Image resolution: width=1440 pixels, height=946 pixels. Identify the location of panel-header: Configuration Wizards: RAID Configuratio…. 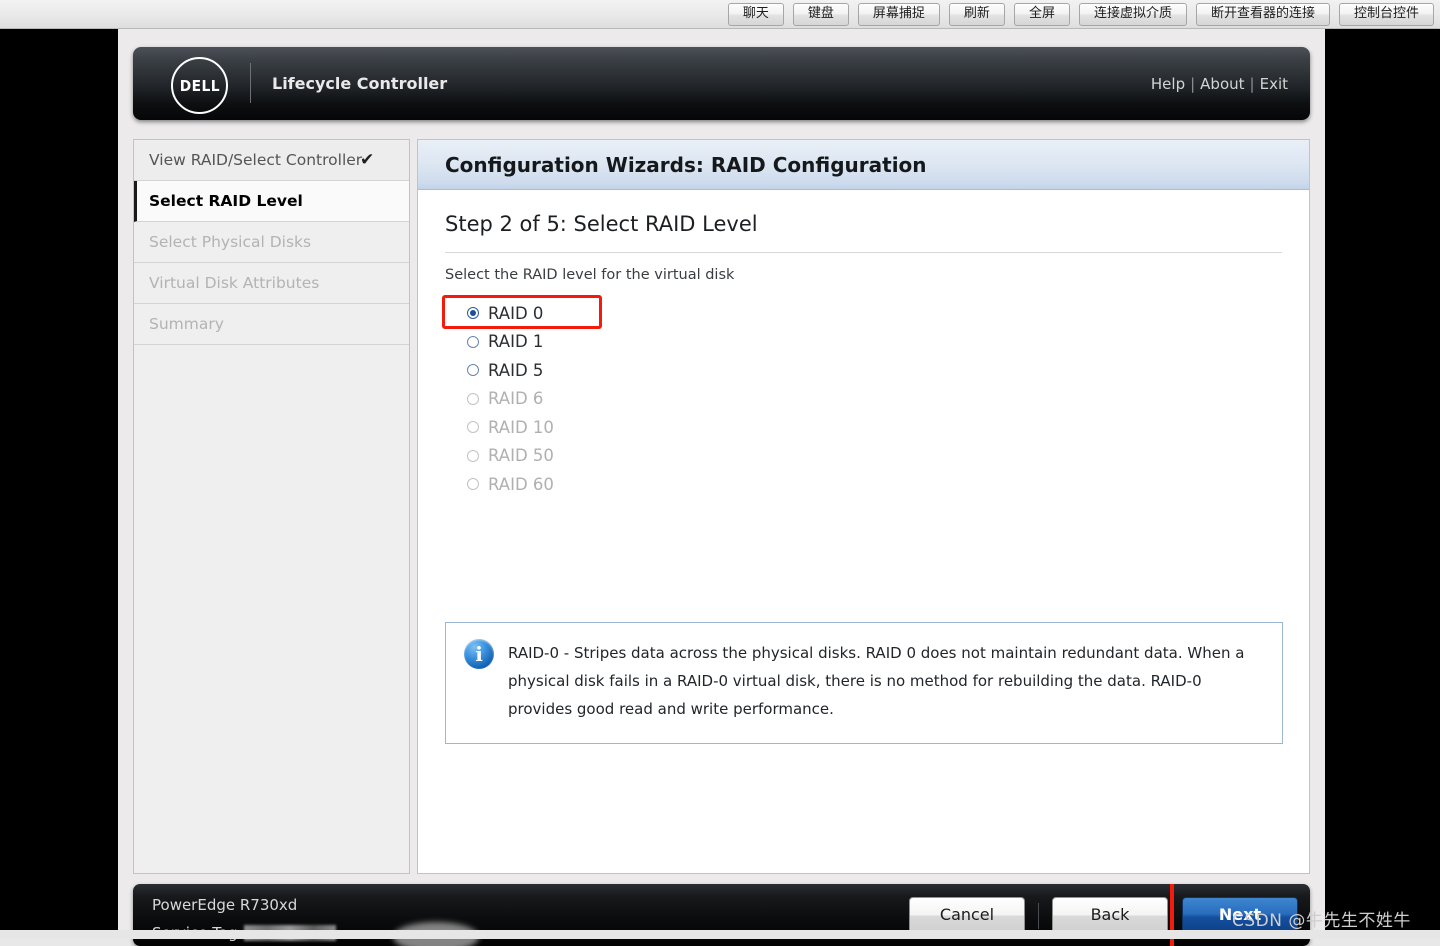
(863, 165).